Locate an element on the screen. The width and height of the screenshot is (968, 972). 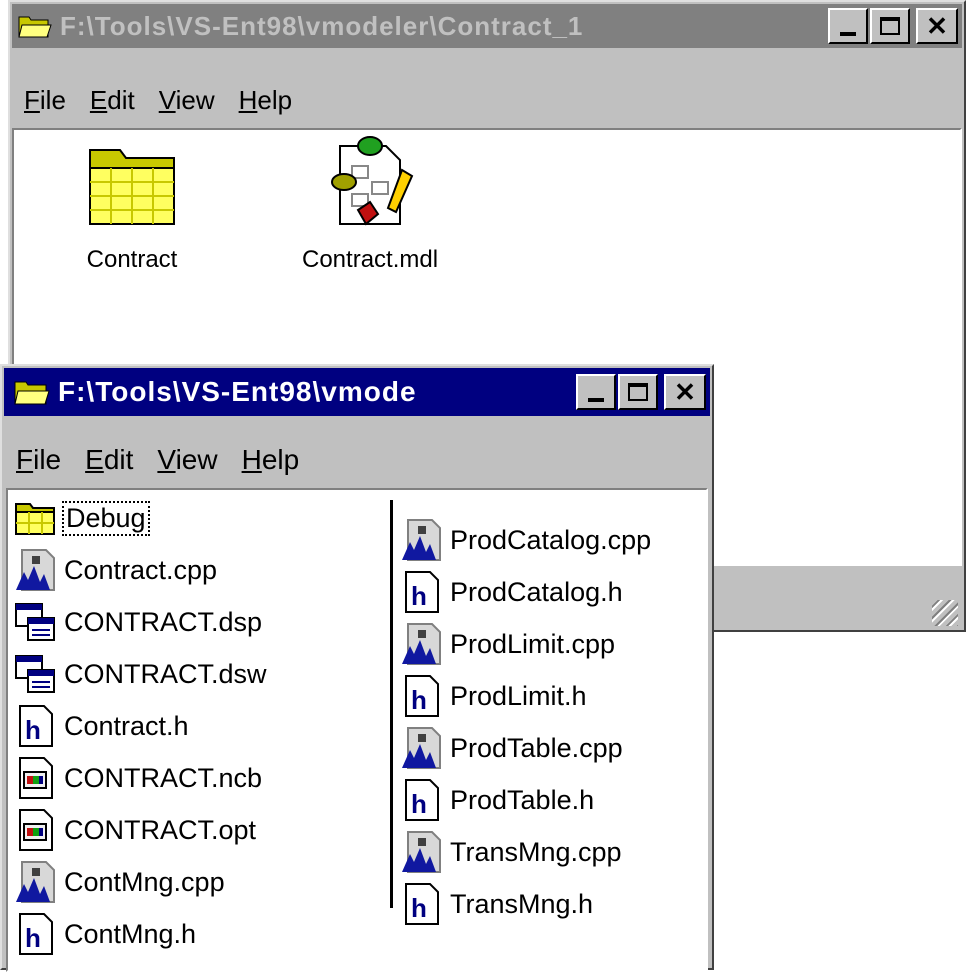
front-window-titlebar: F:\Tools\VS-Ent98\vmode ✕ is located at coordinates (357, 392).